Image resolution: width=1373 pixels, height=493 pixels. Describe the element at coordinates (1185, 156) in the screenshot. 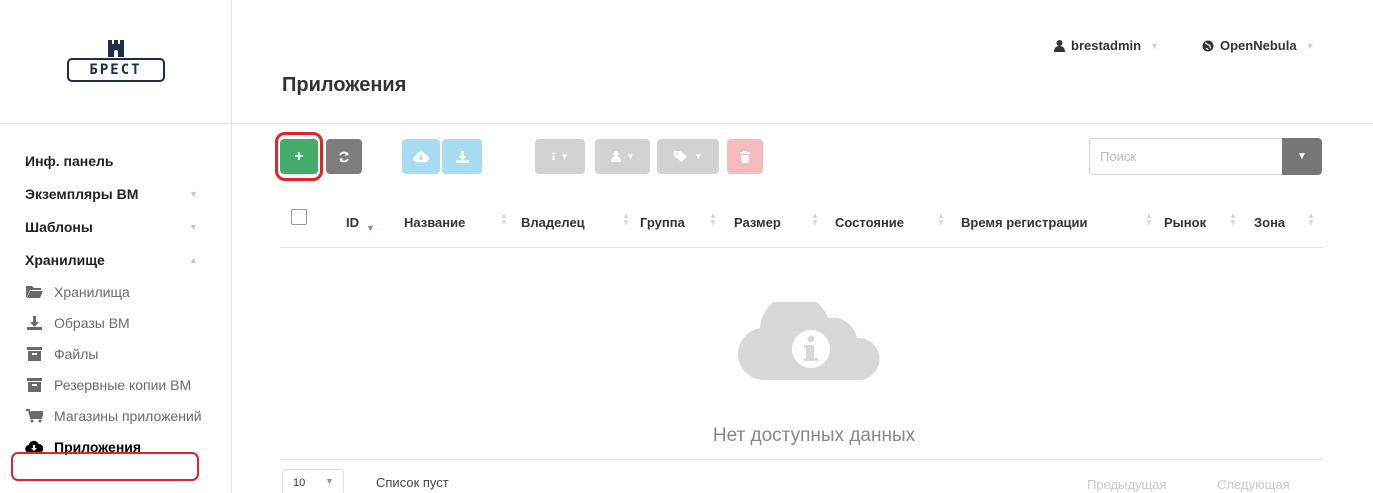

I see `search-input: Поиск` at that location.